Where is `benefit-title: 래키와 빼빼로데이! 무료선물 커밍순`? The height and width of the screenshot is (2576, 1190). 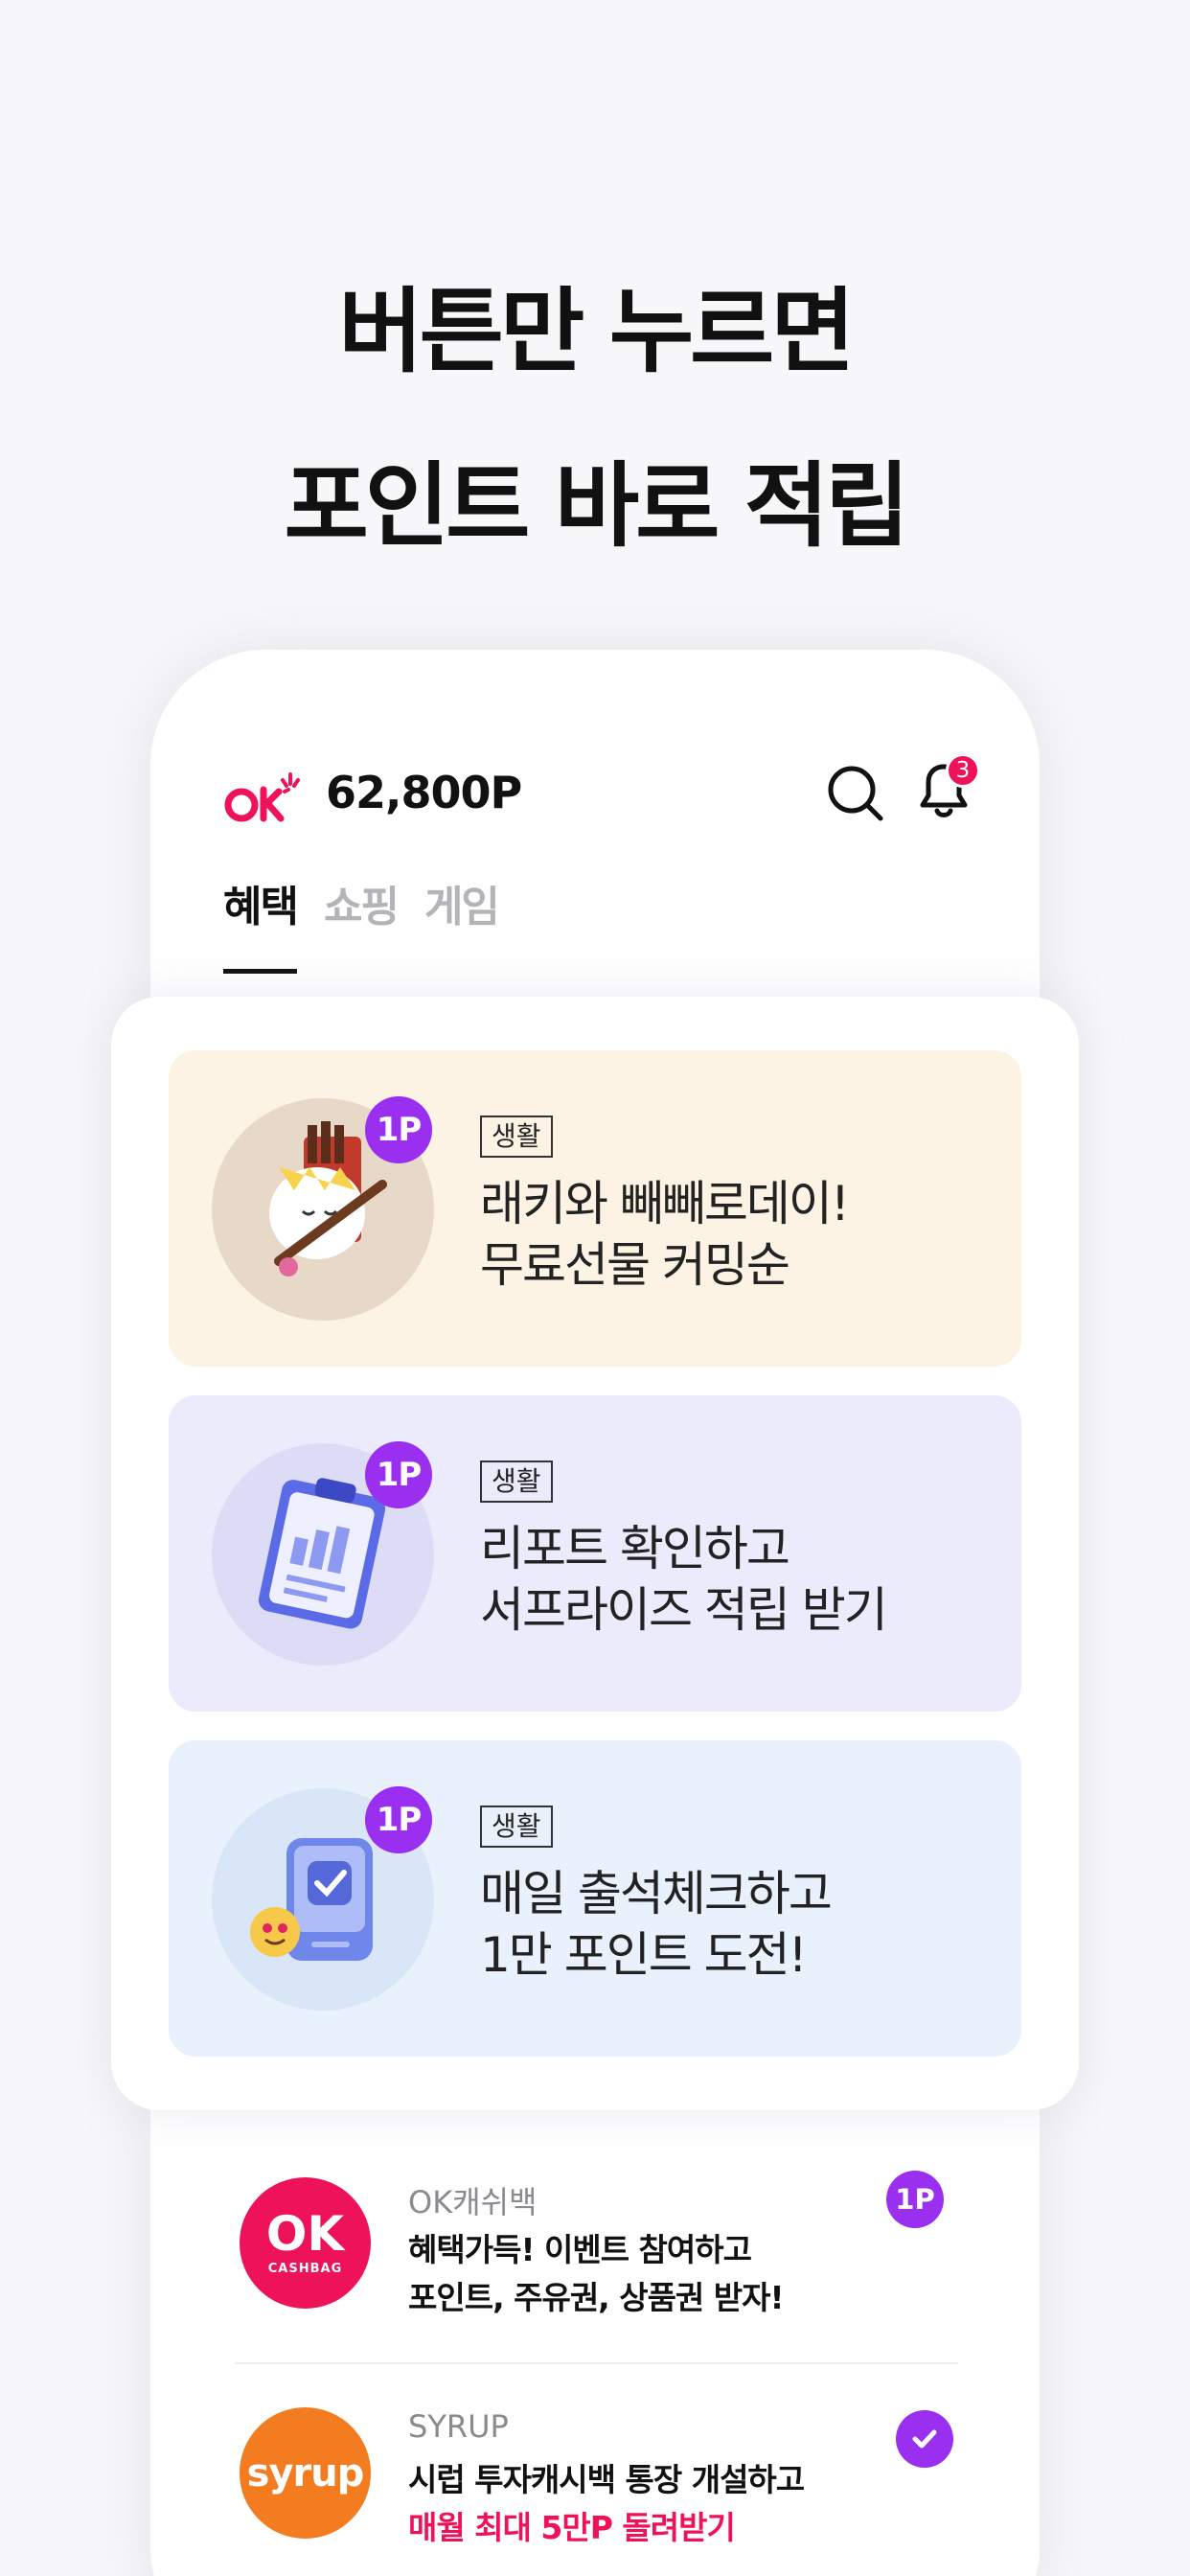
benefit-title: 래키와 빼빼로데이! 무료선물 커밍순 is located at coordinates (665, 1234).